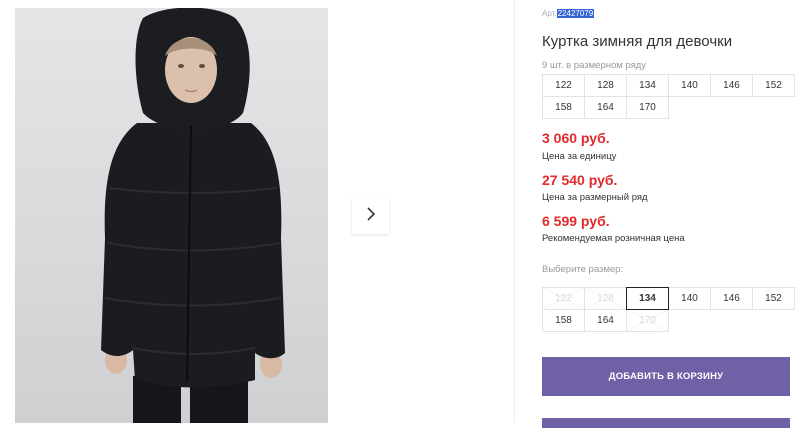 The height and width of the screenshot is (428, 800). Describe the element at coordinates (563, 85) in the screenshot. I see `size-range-cell: 122` at that location.